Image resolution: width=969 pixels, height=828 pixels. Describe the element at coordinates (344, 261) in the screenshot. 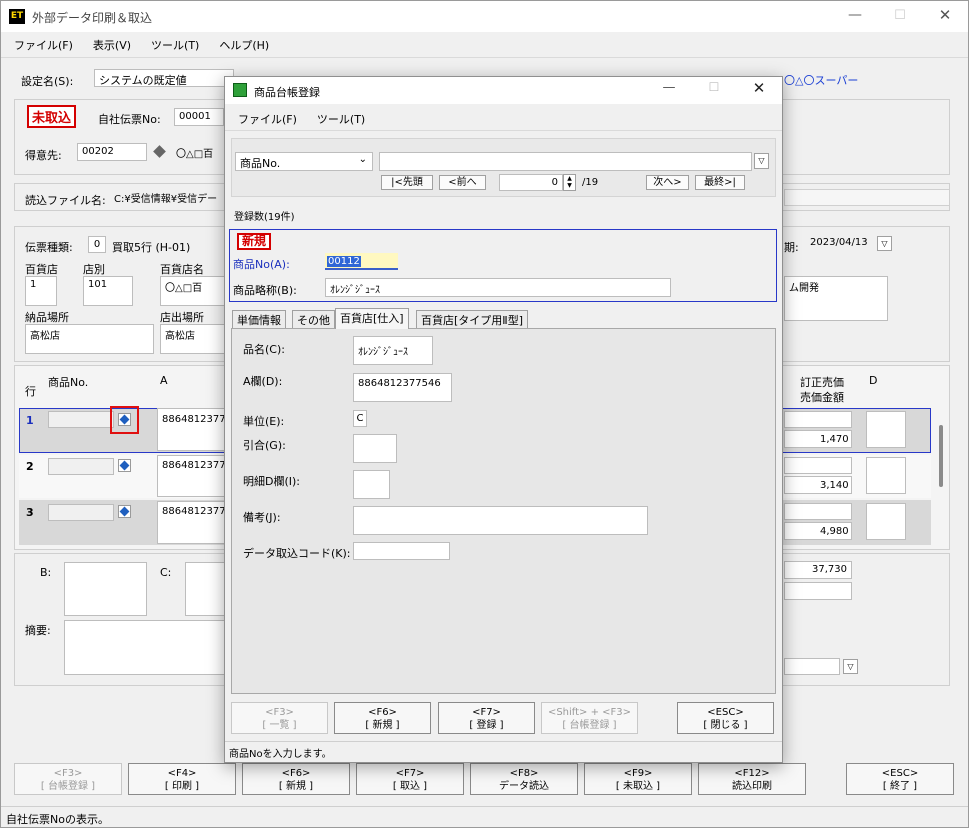

I see `item-no-value: 00112` at that location.